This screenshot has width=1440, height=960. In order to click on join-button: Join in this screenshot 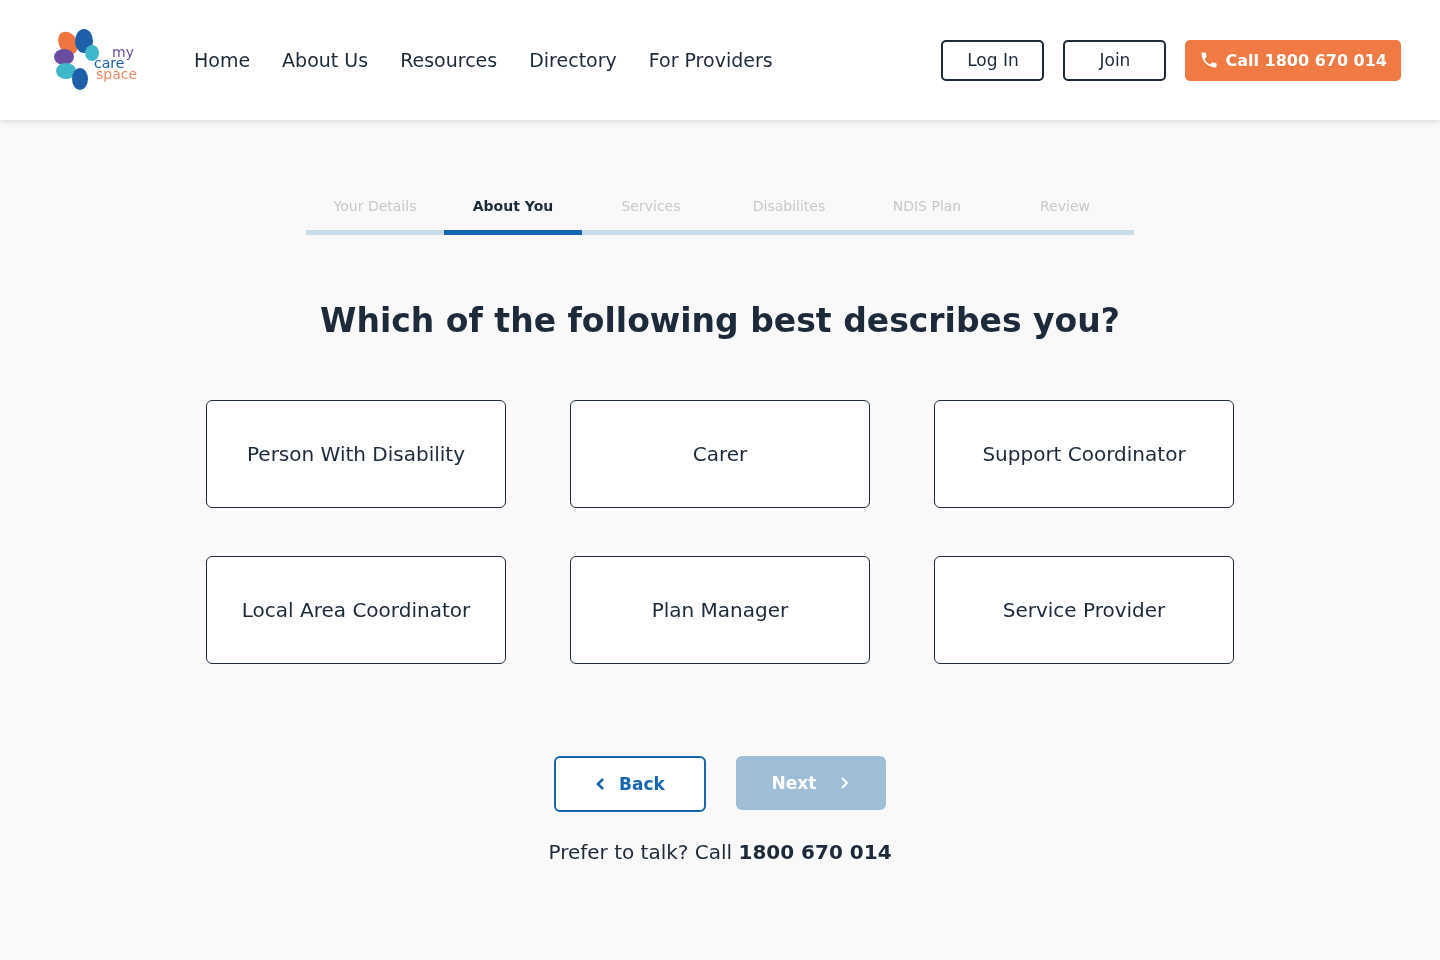, I will do `click(1115, 60)`.